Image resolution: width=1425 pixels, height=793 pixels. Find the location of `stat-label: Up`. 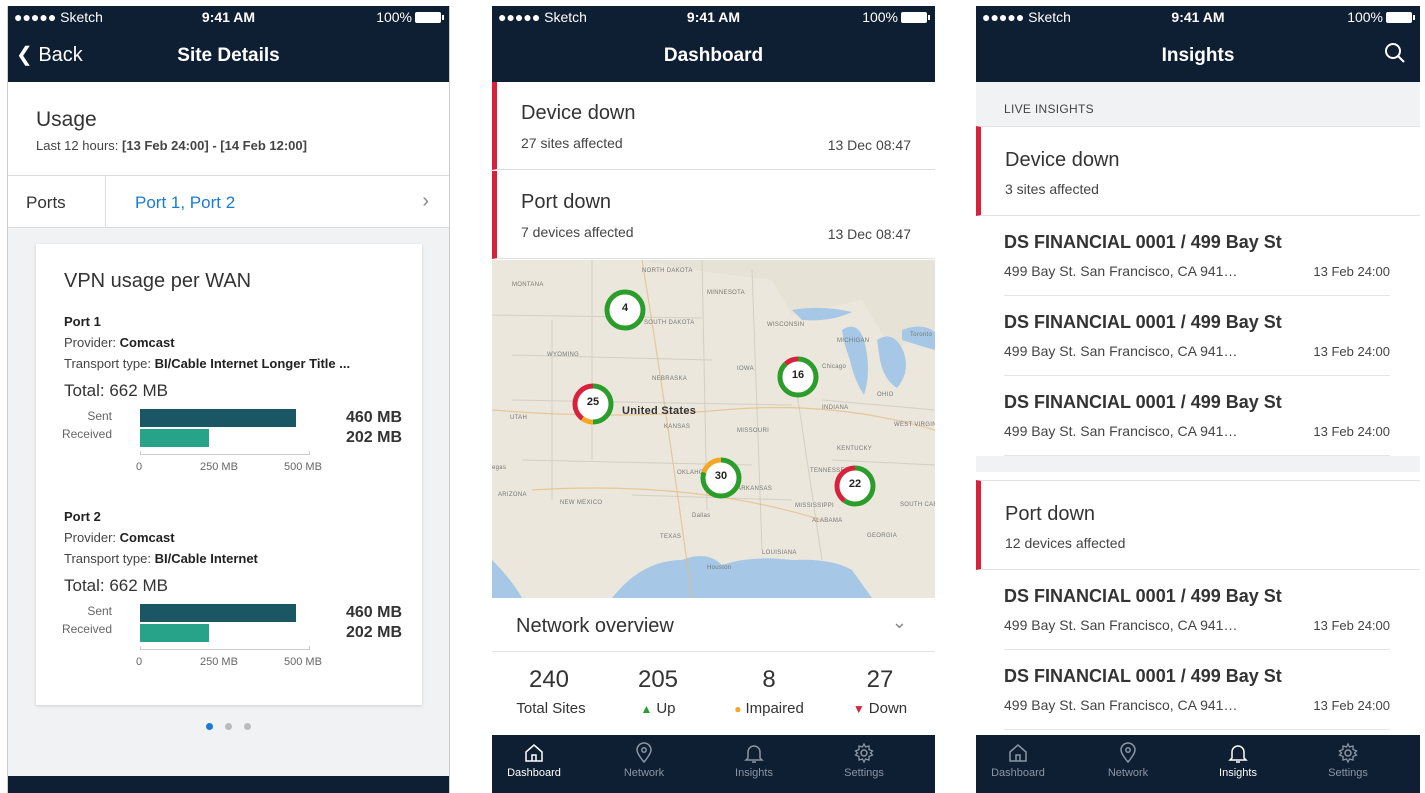

stat-label: Up is located at coordinates (666, 708).